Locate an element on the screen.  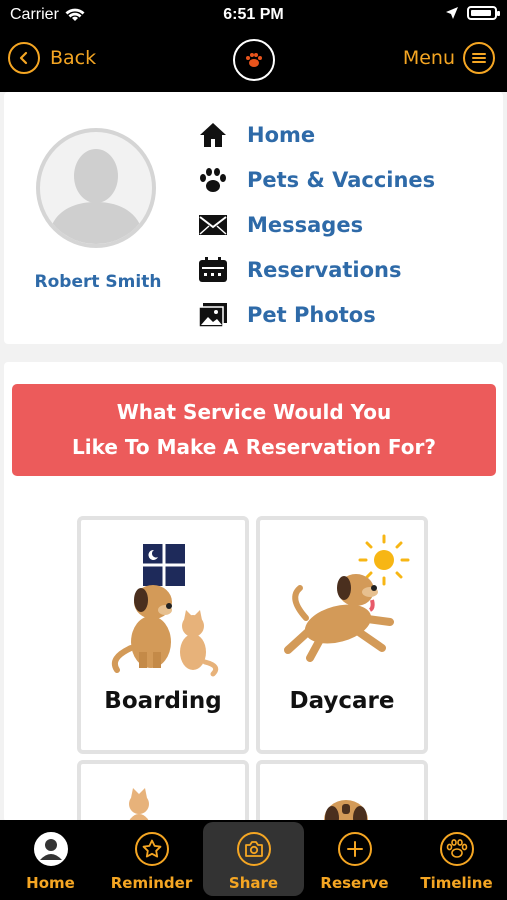
tab-bar: Home Reminder Share Reserve Timeline is located at coordinates (253, 860).